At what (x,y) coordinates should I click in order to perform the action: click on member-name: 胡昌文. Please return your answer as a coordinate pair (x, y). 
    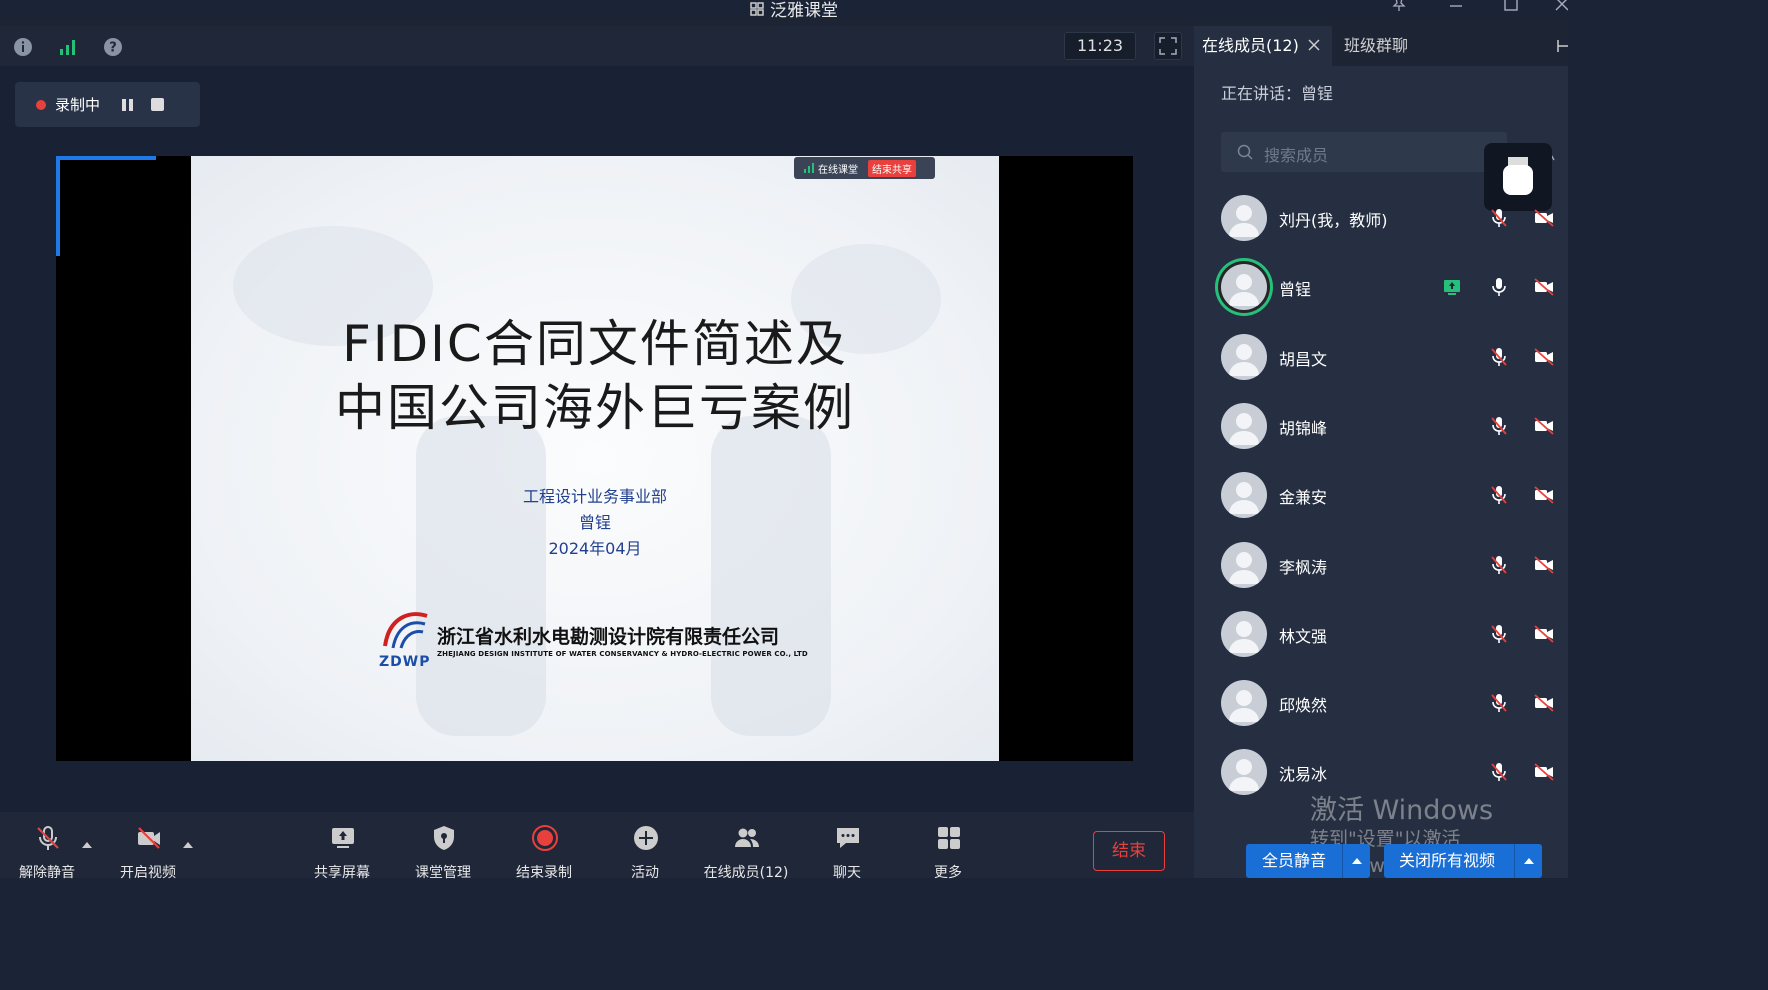
    Looking at the image, I should click on (1303, 359).